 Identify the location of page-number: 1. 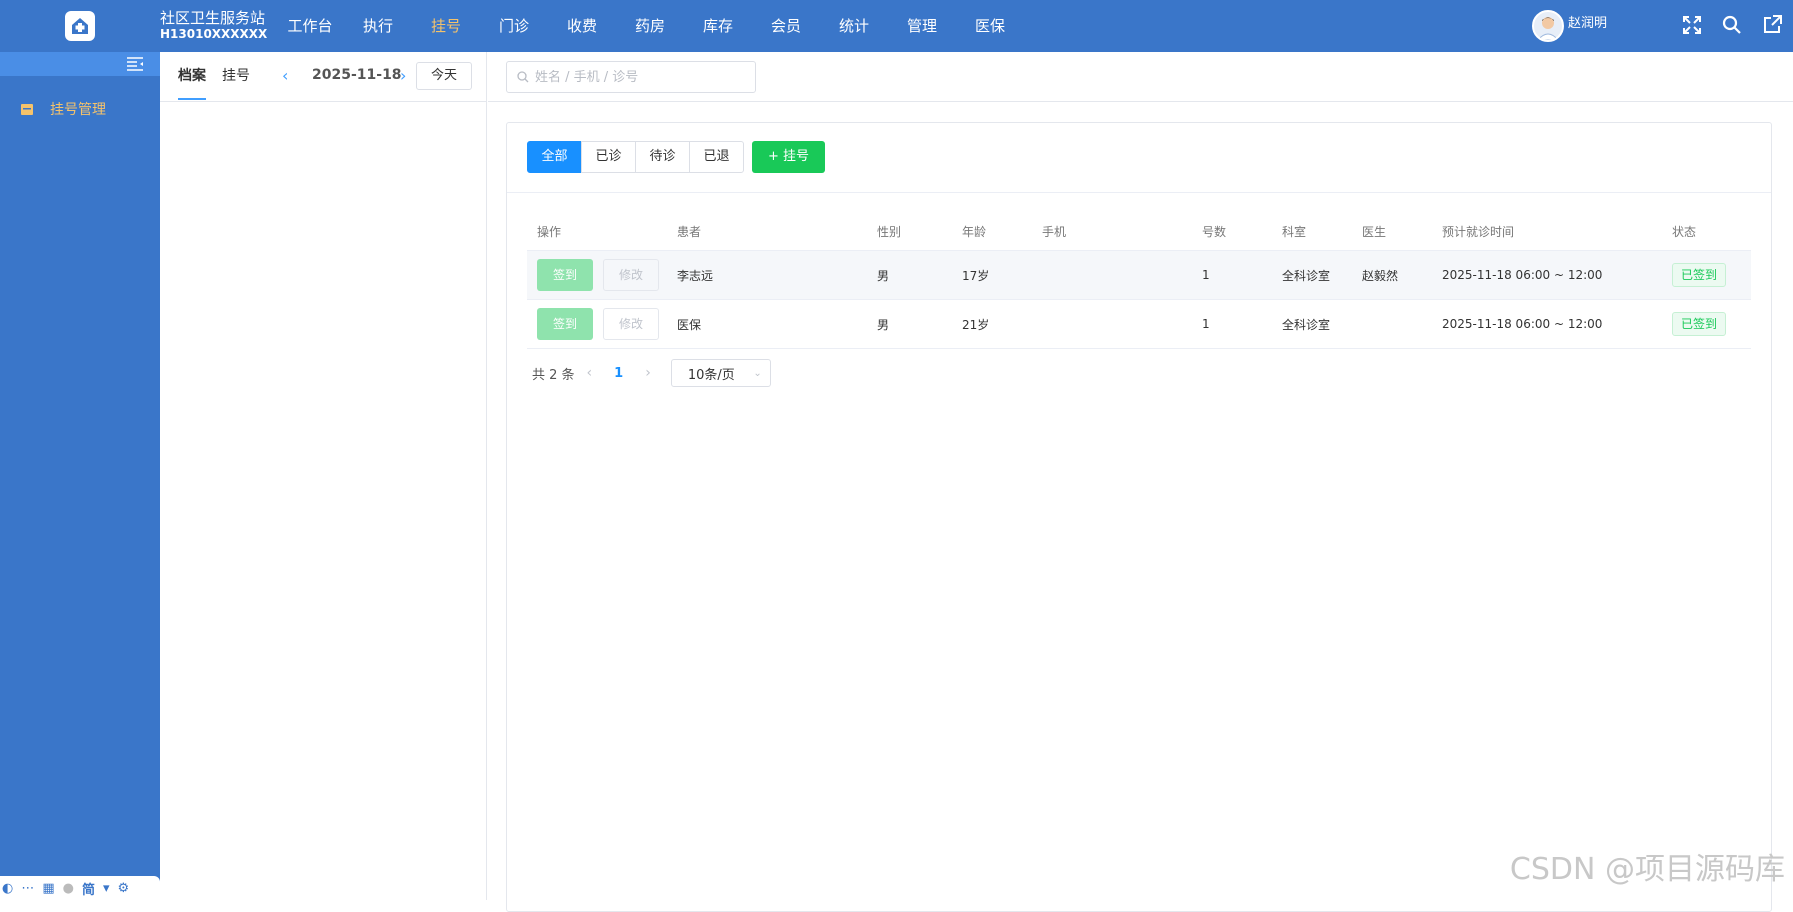
(618, 373).